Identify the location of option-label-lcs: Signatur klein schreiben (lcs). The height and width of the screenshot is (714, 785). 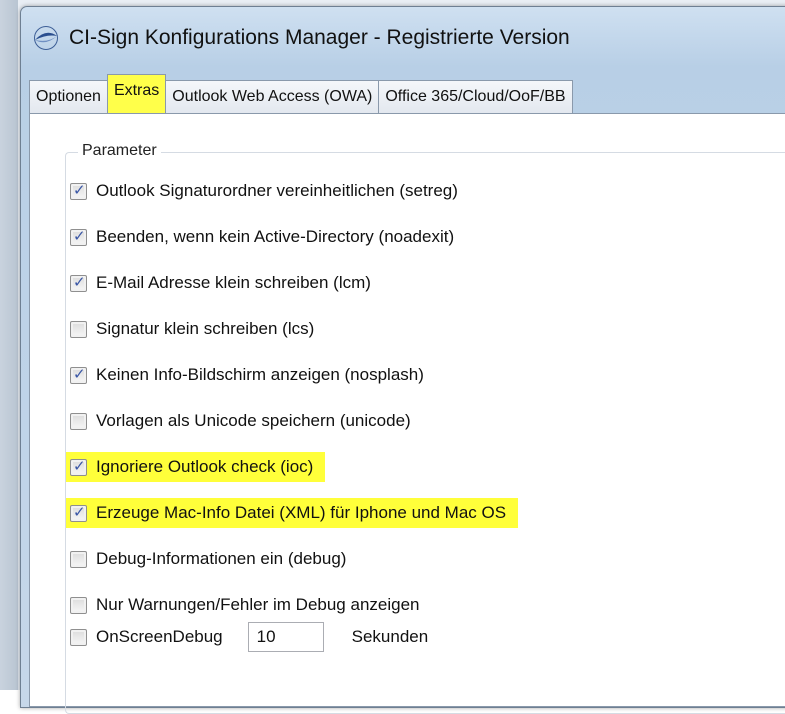
(205, 328).